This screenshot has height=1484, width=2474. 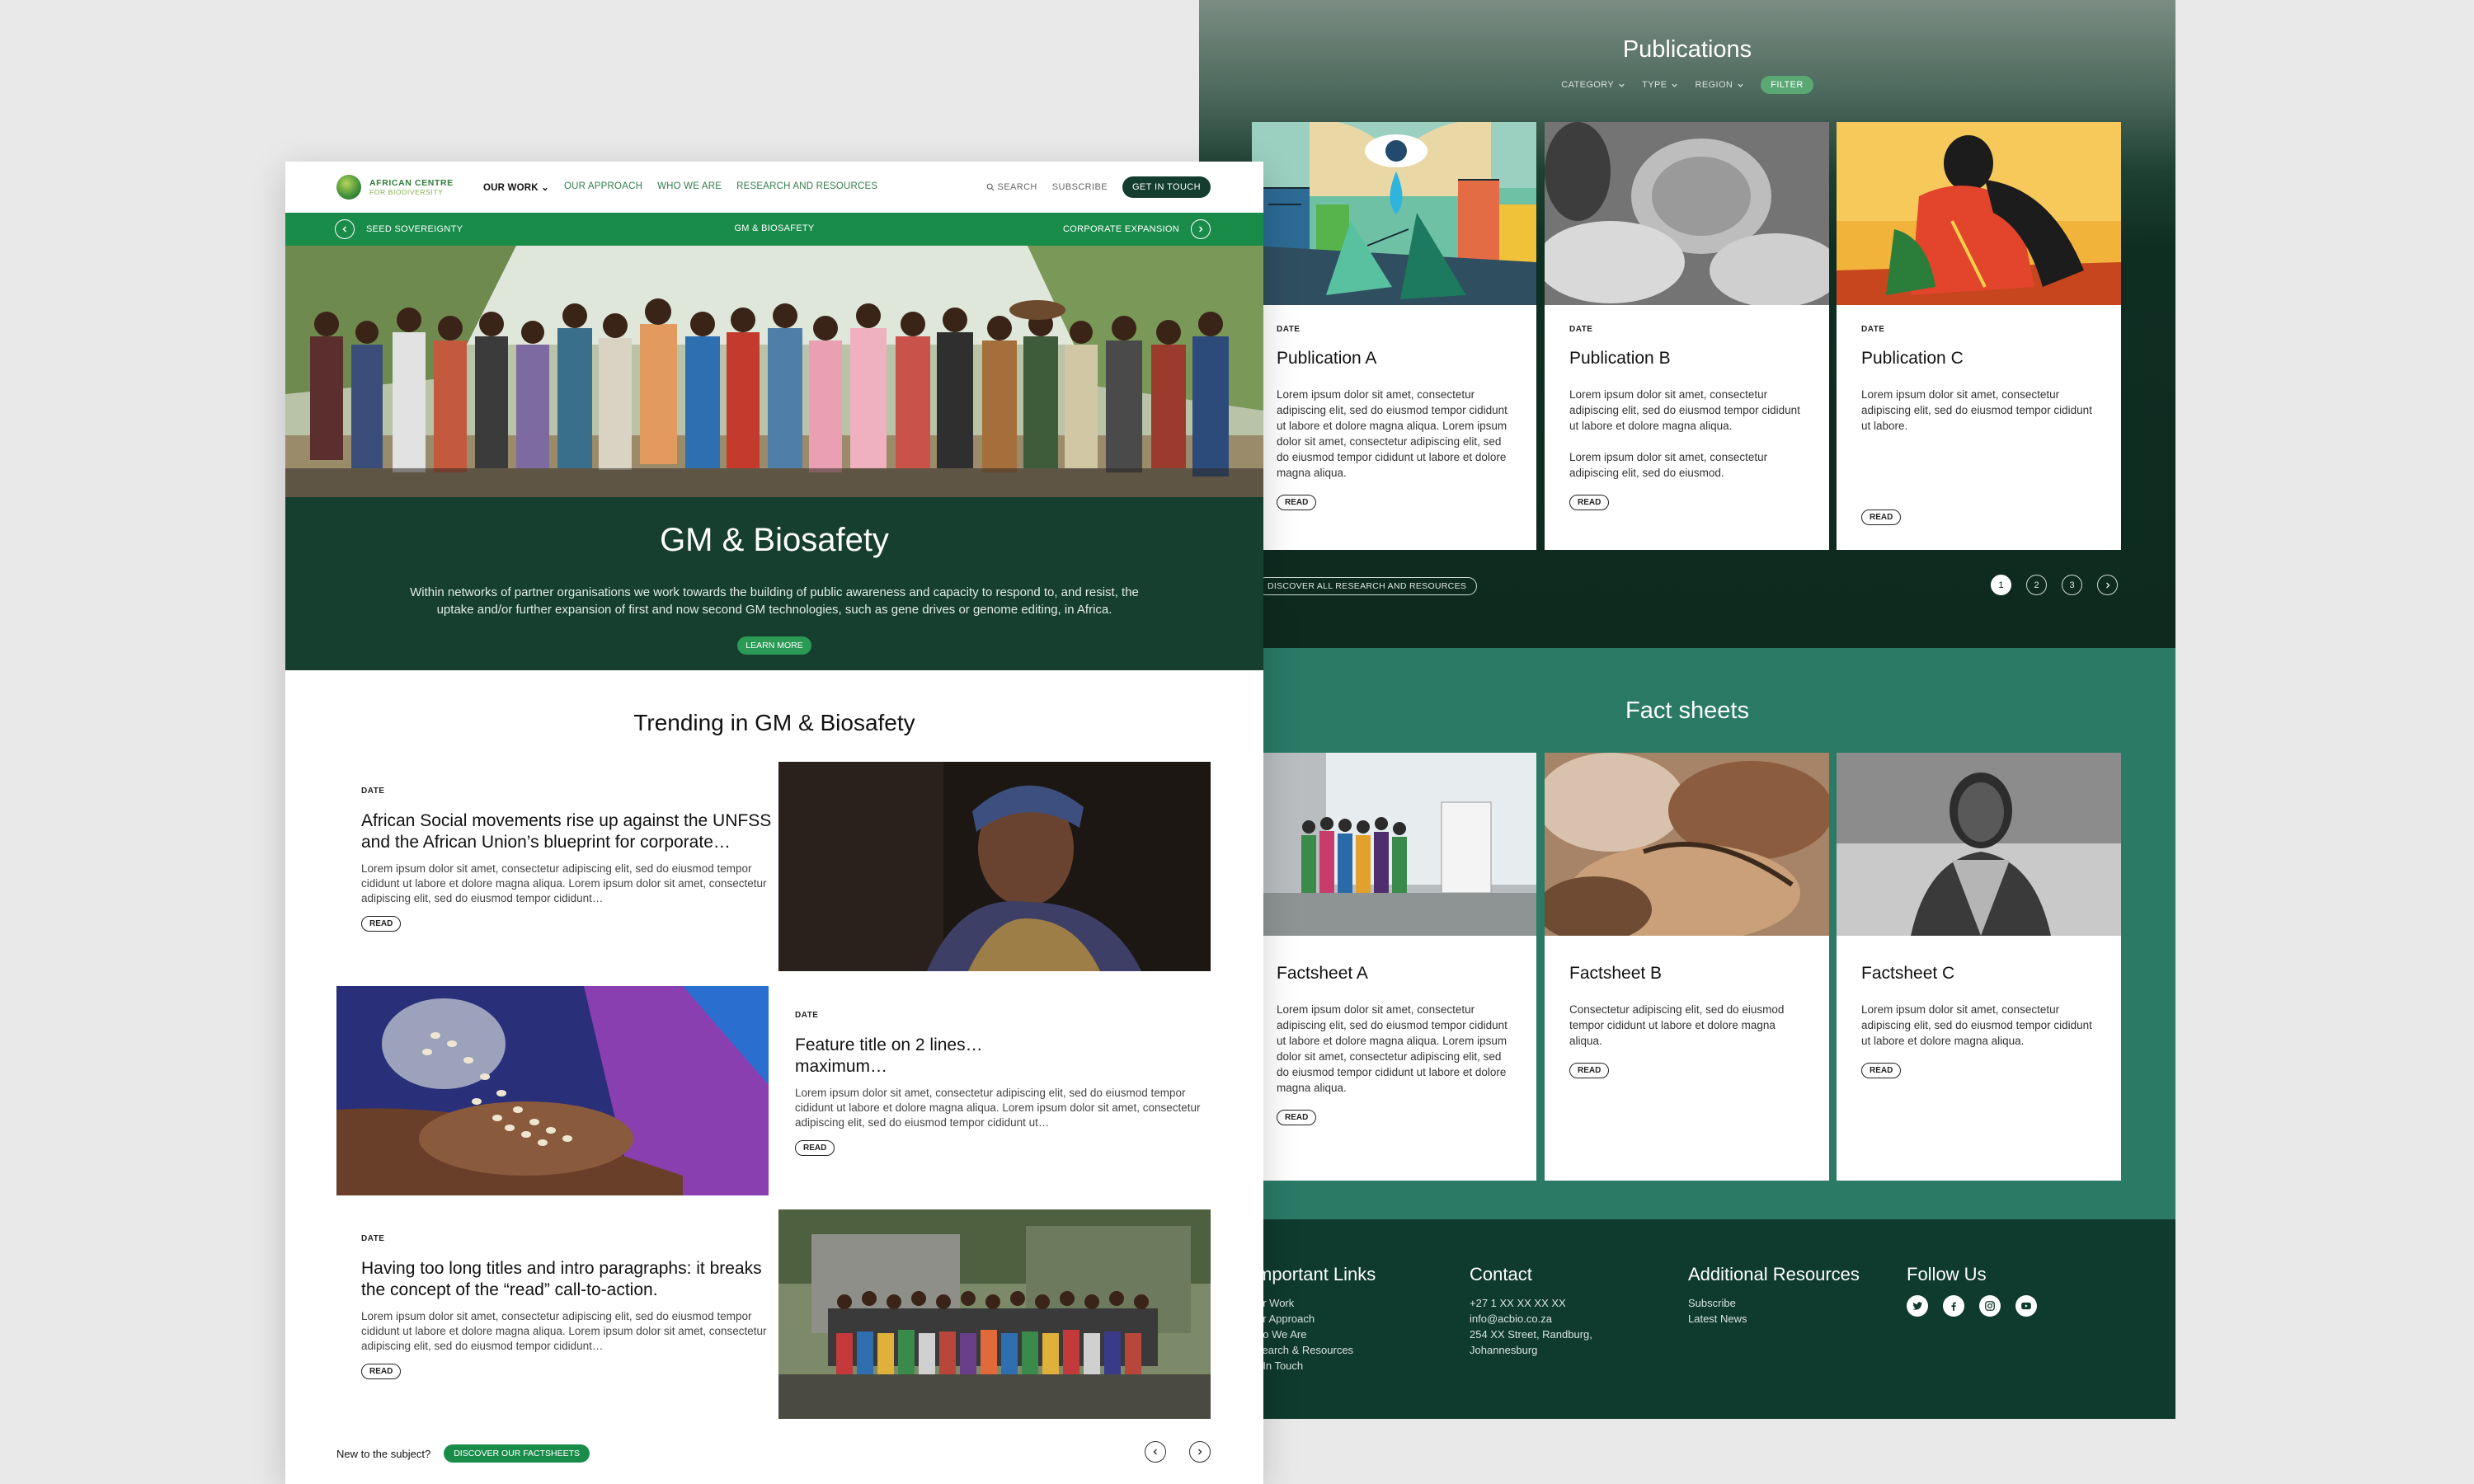 I want to click on factsheet-title: Factsheet A, so click(x=1322, y=973).